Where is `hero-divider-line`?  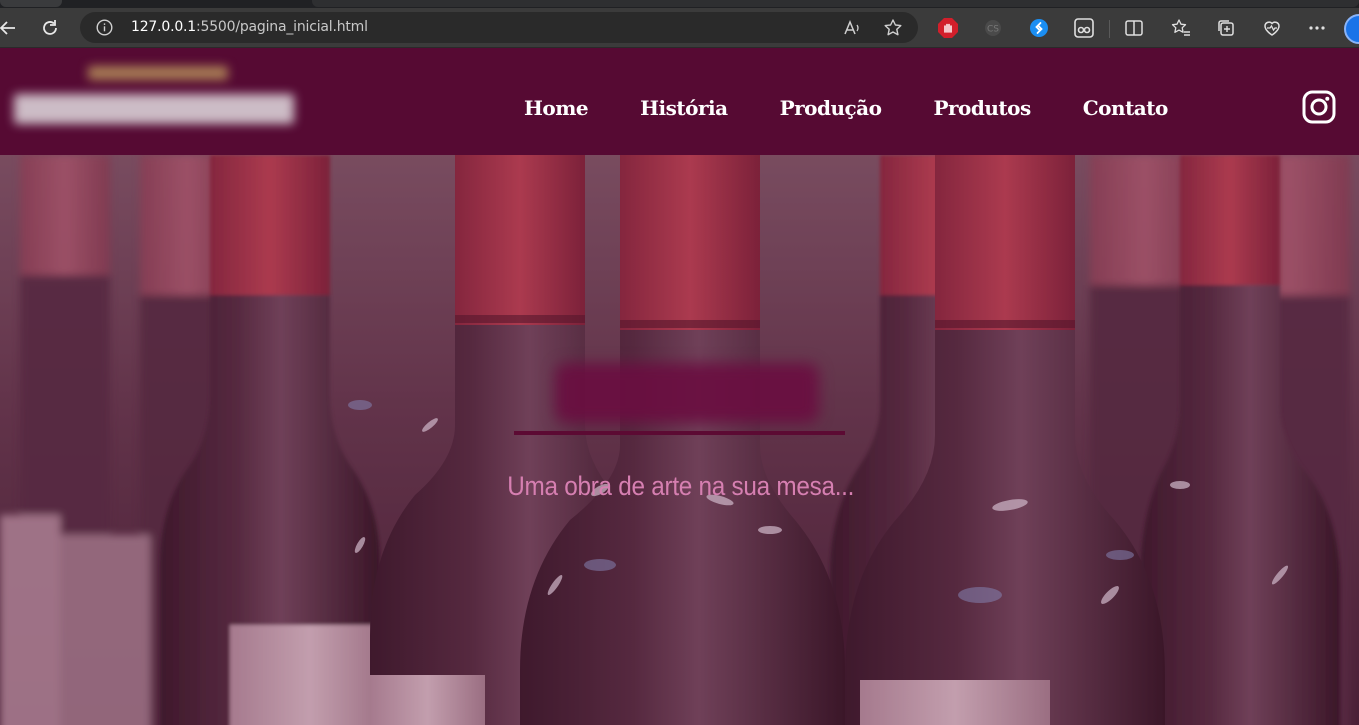 hero-divider-line is located at coordinates (679, 433).